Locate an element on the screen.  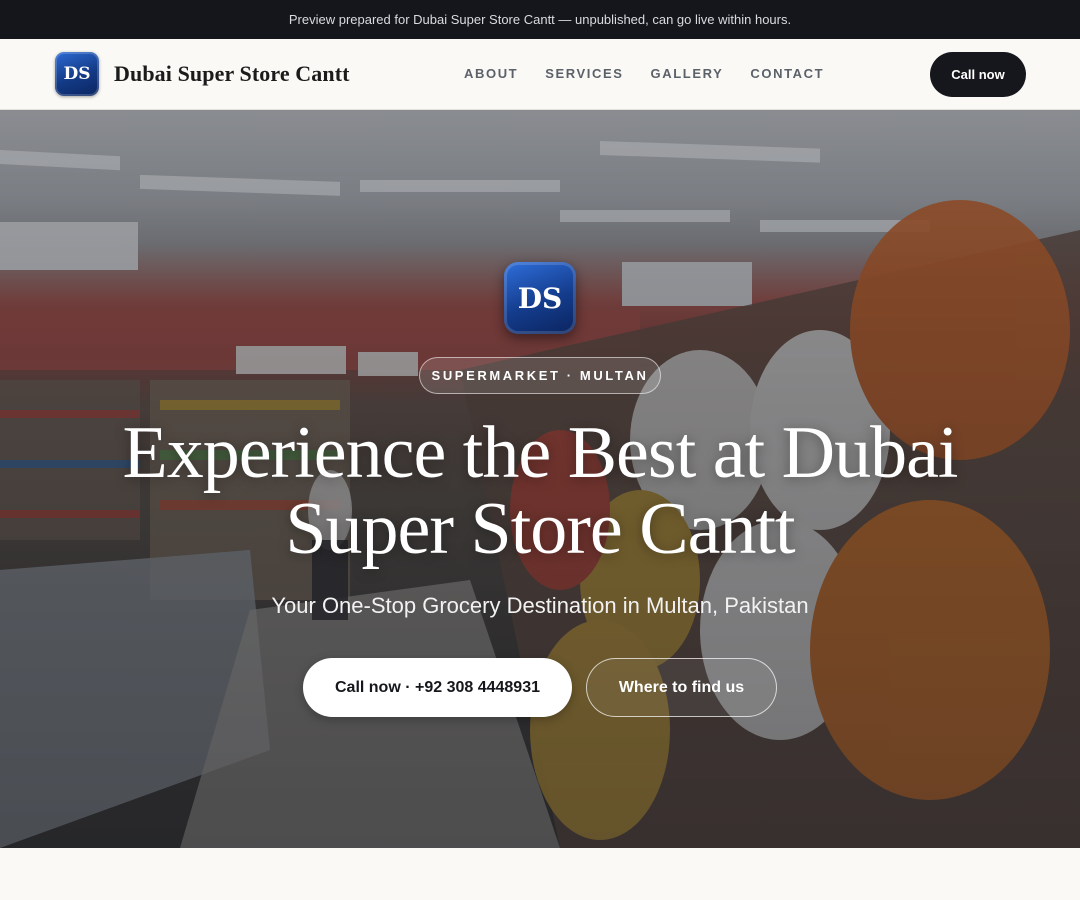
nav-services: SERVICES is located at coordinates (584, 73).